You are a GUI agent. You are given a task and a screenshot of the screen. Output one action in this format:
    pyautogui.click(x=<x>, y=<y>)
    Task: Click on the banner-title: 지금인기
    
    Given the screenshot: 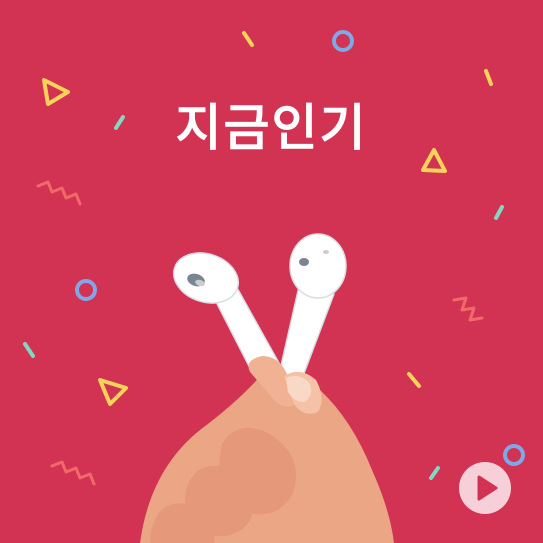 What is the action you would take?
    pyautogui.click(x=271, y=128)
    